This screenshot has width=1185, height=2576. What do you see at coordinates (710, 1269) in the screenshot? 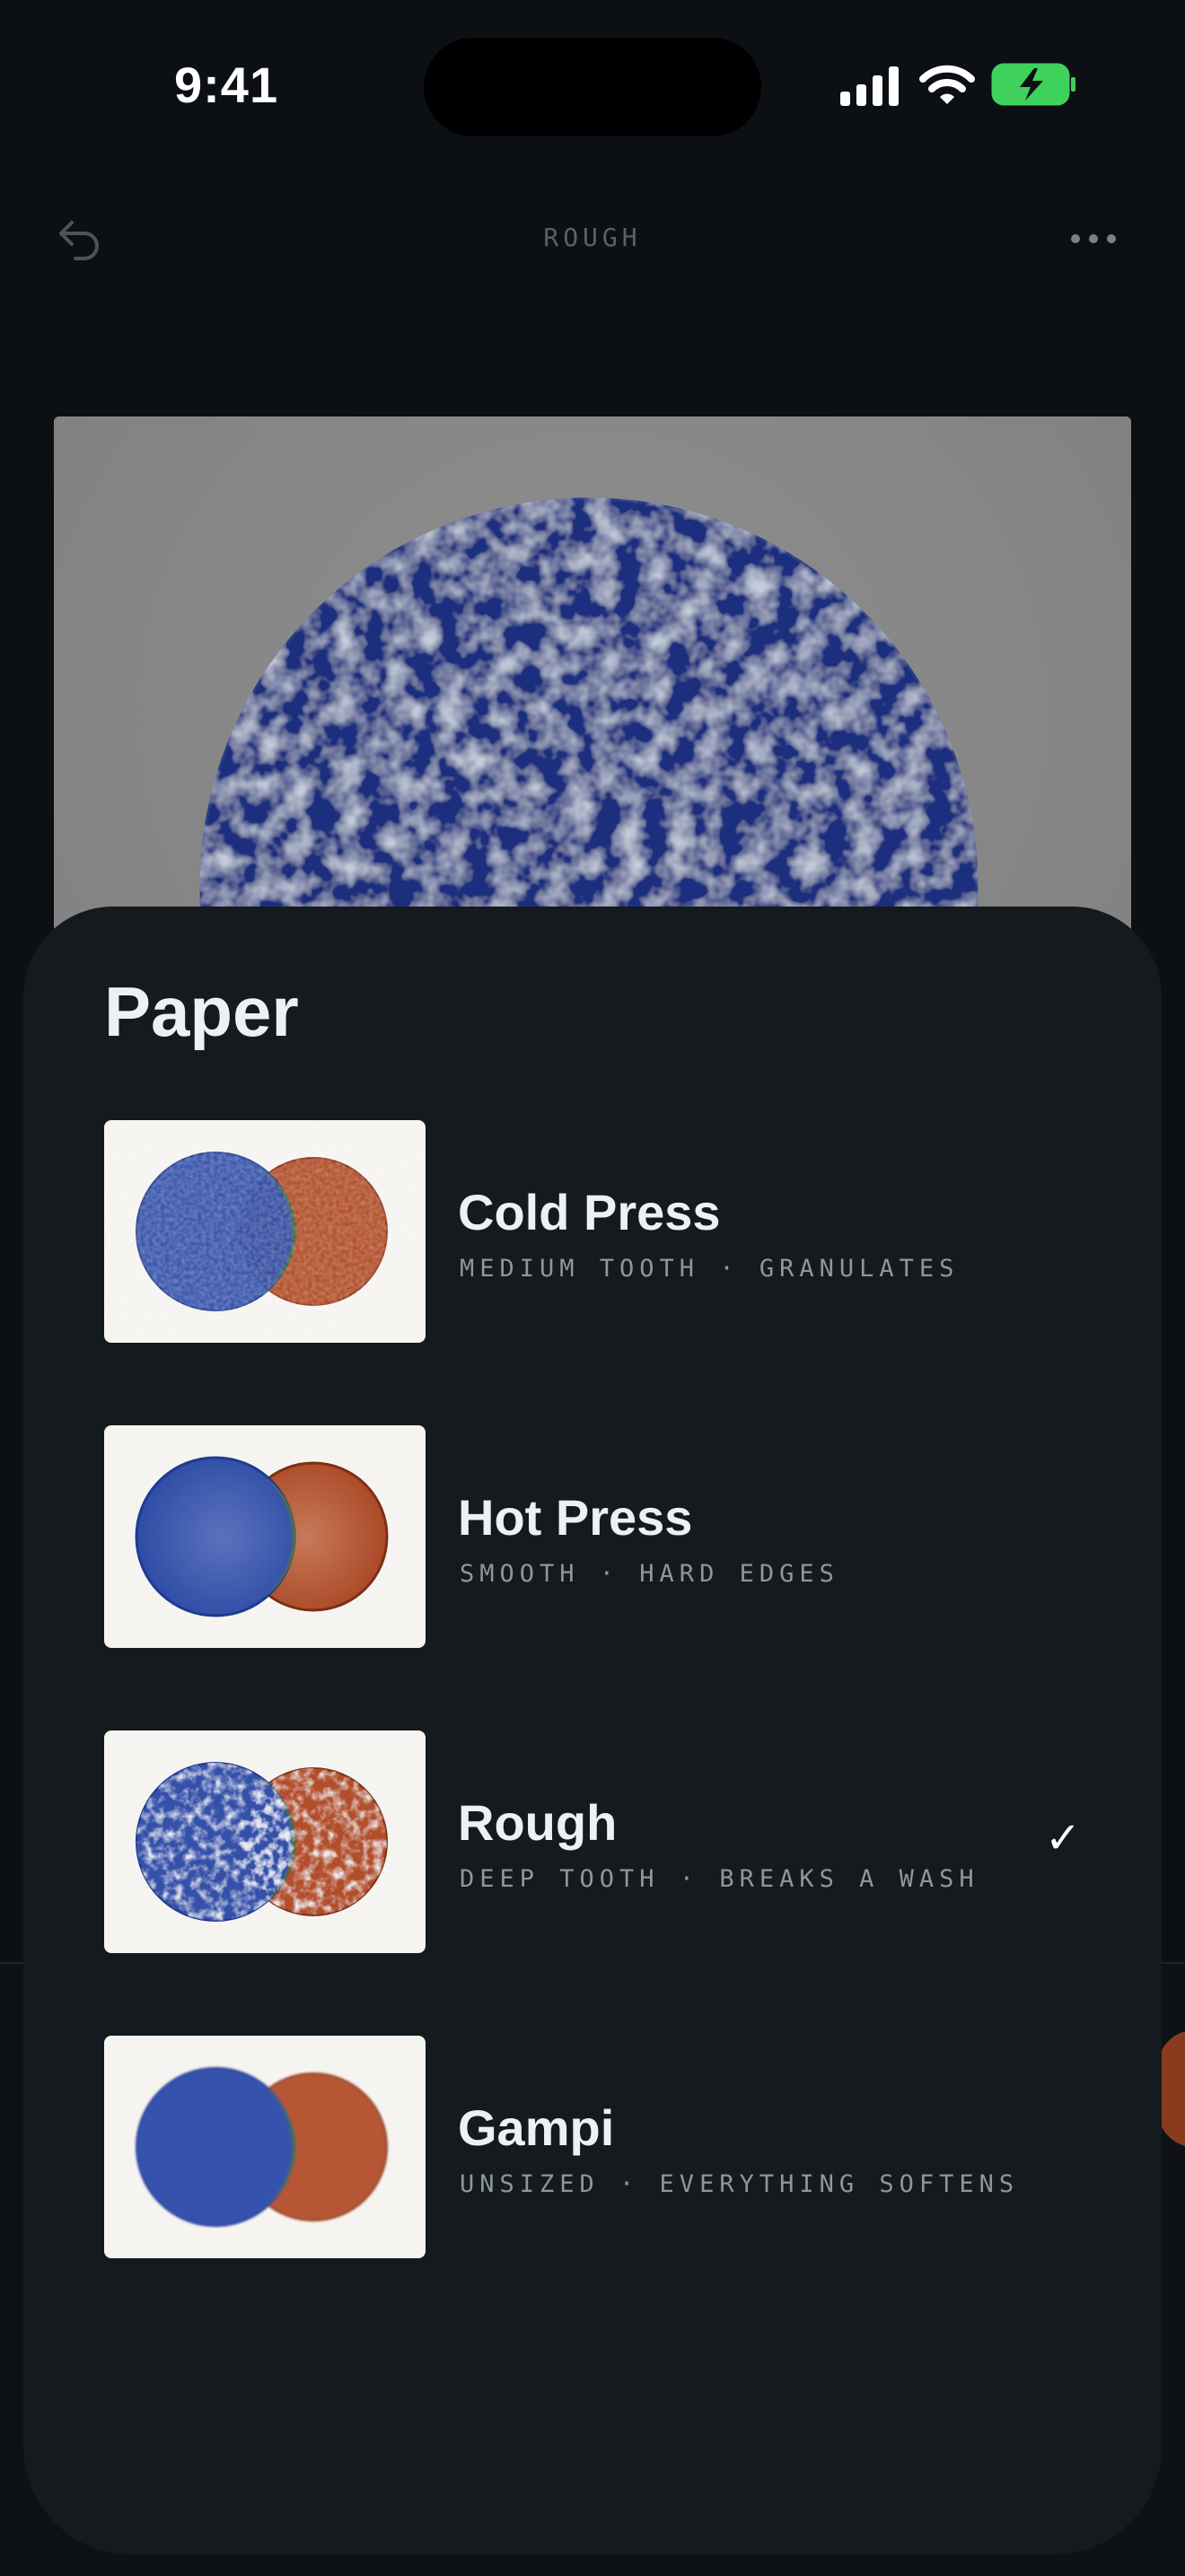
I see `paper-option-desc: MEDIUM TOOTH · GRANULATES` at bounding box center [710, 1269].